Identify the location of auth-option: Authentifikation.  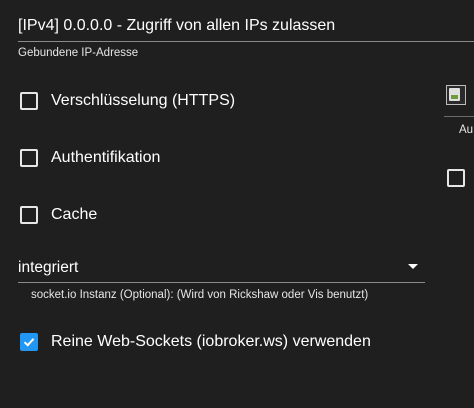
(90, 158).